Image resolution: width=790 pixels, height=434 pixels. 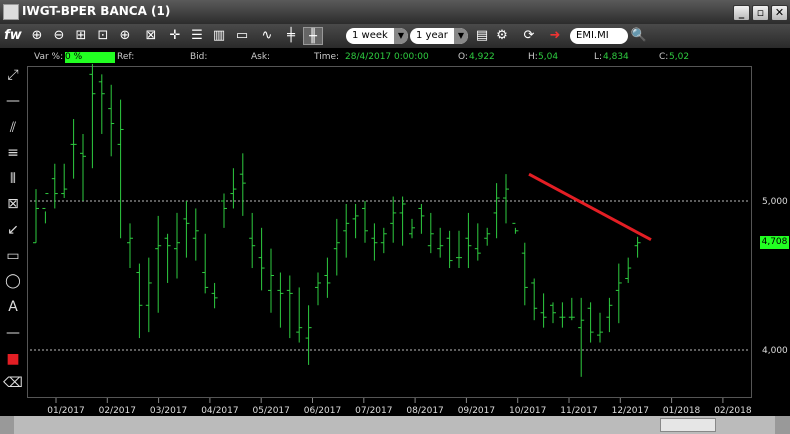 I want to click on x-tick-label: 11/2017, so click(x=578, y=411).